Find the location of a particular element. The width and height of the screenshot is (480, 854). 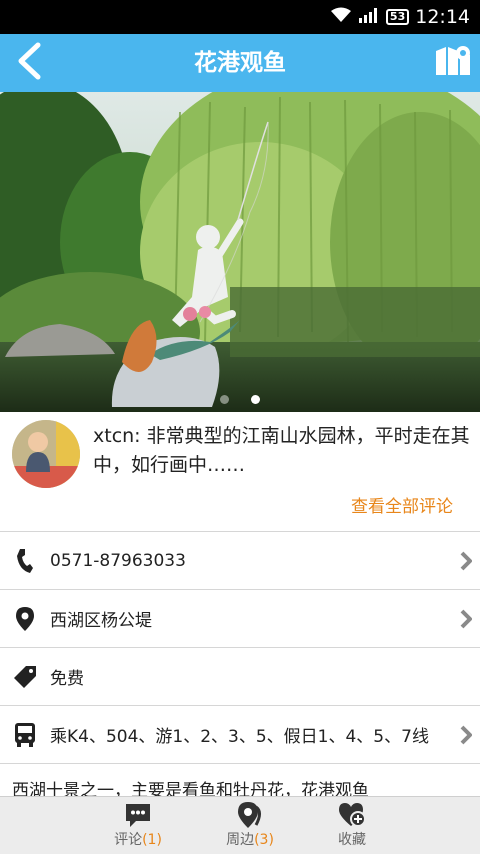

avatar is located at coordinates (46, 454).